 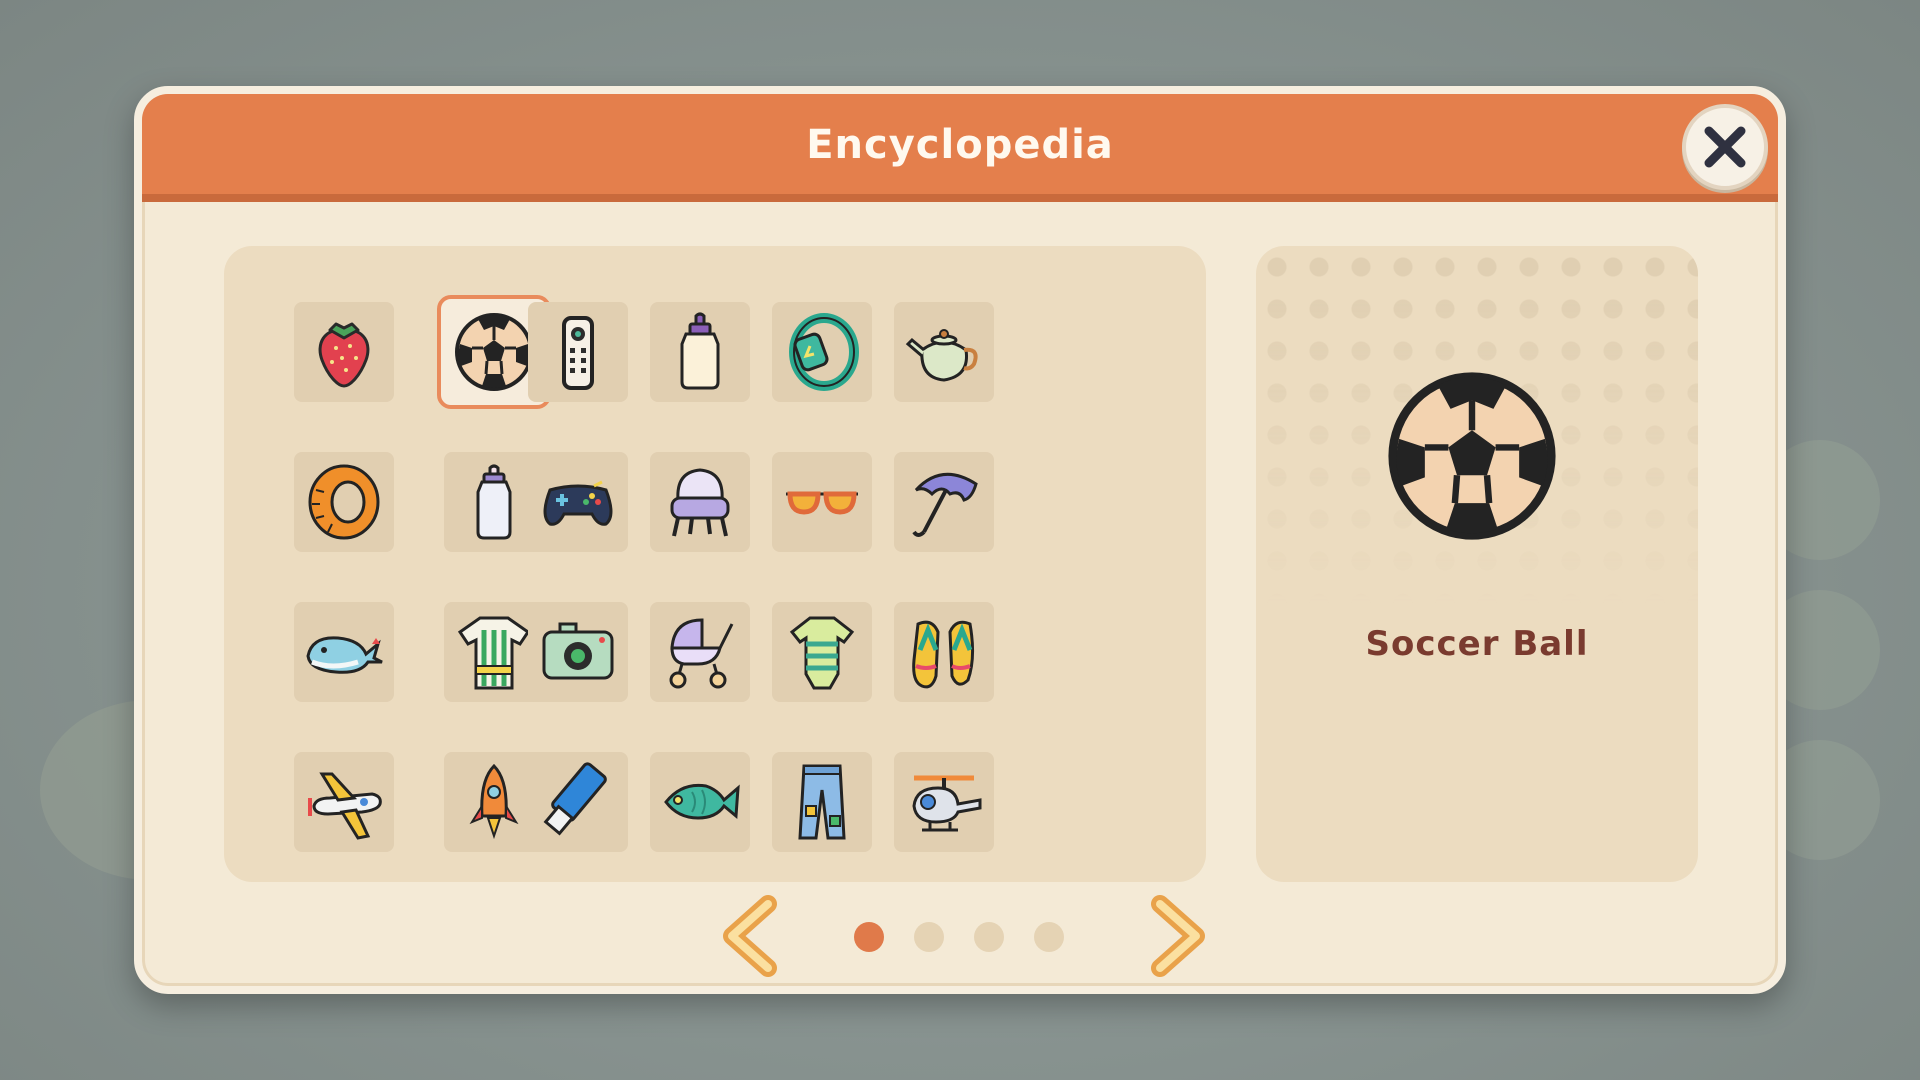 I want to click on grid-item-teapot, so click(x=944, y=352).